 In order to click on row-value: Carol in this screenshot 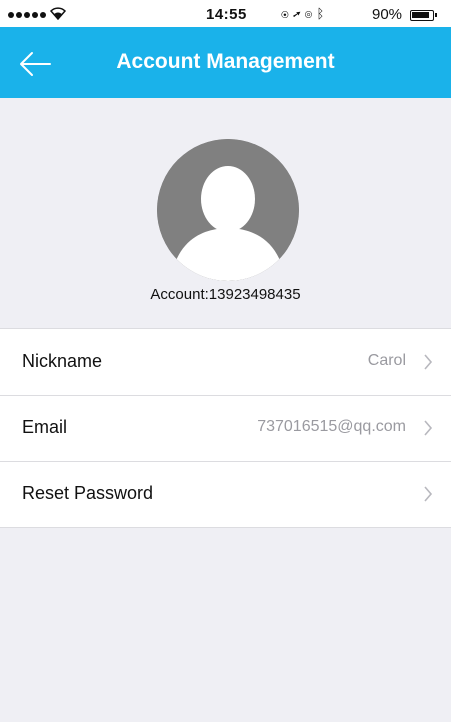, I will do `click(386, 360)`.